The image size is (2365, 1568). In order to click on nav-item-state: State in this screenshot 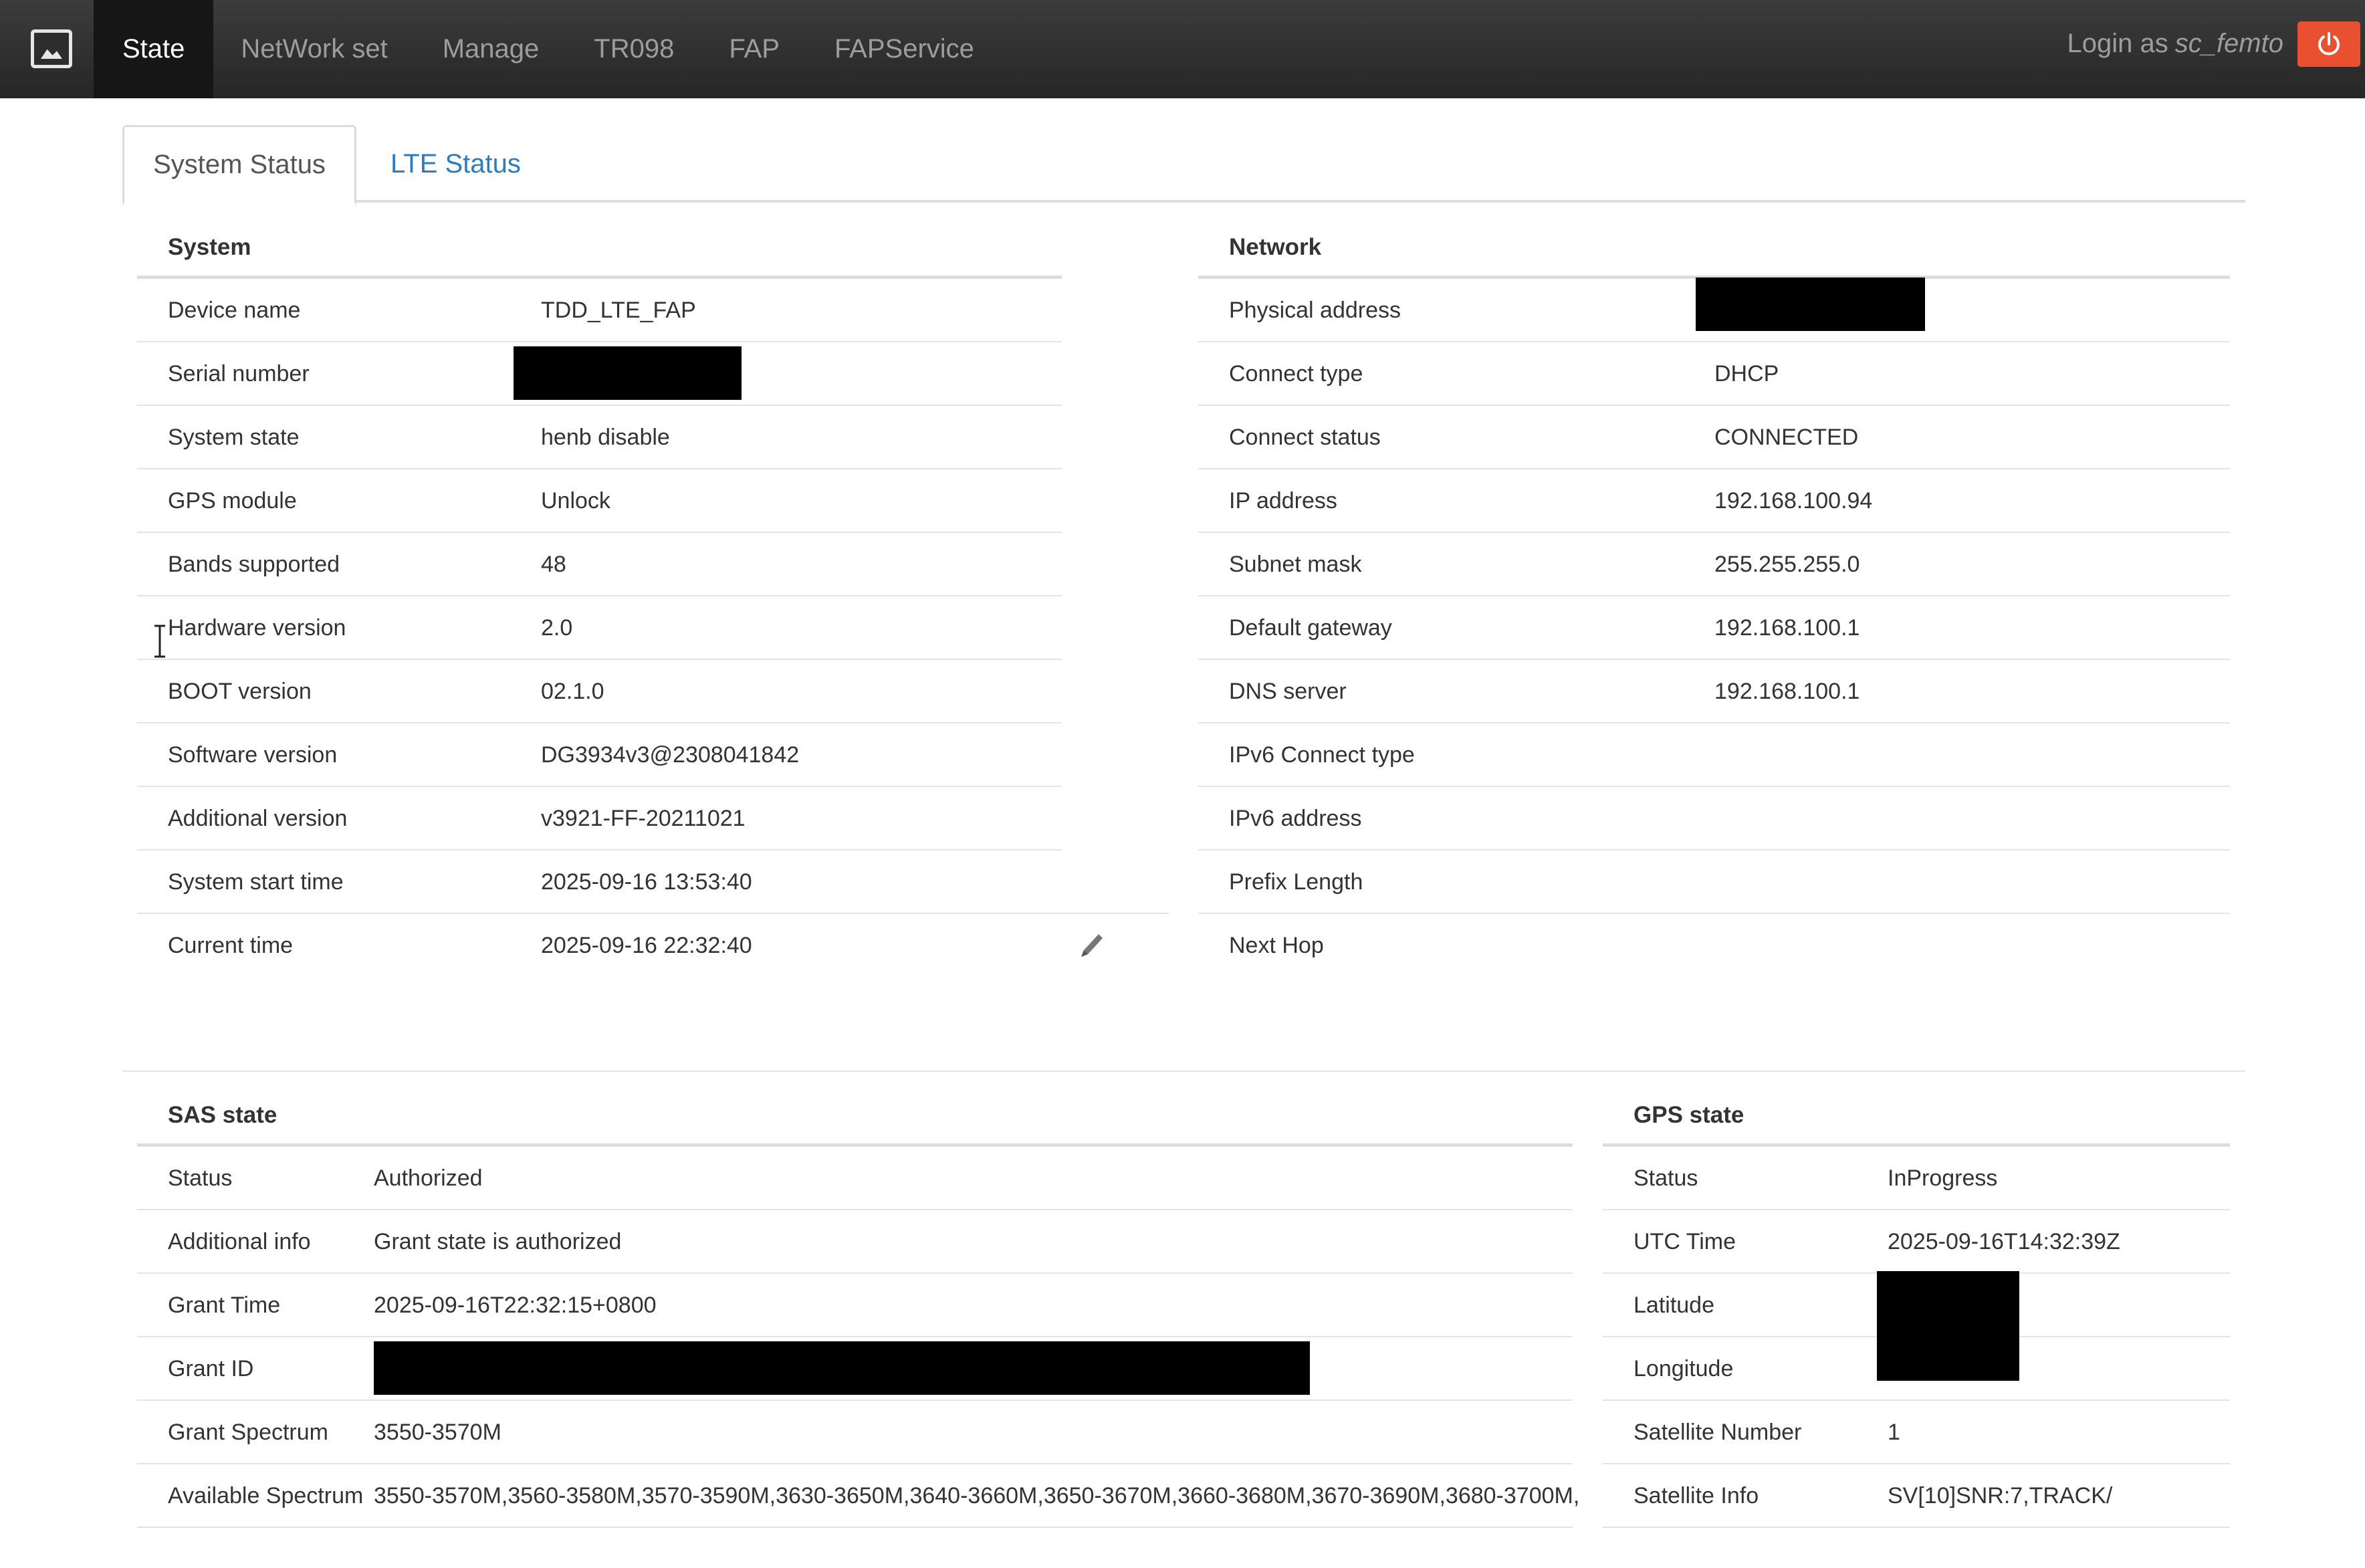, I will do `click(154, 49)`.